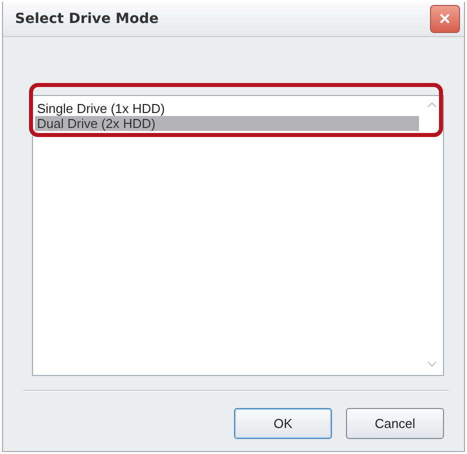 The image size is (467, 454). I want to click on list-item: Single Drive (1x HDD), so click(227, 108).